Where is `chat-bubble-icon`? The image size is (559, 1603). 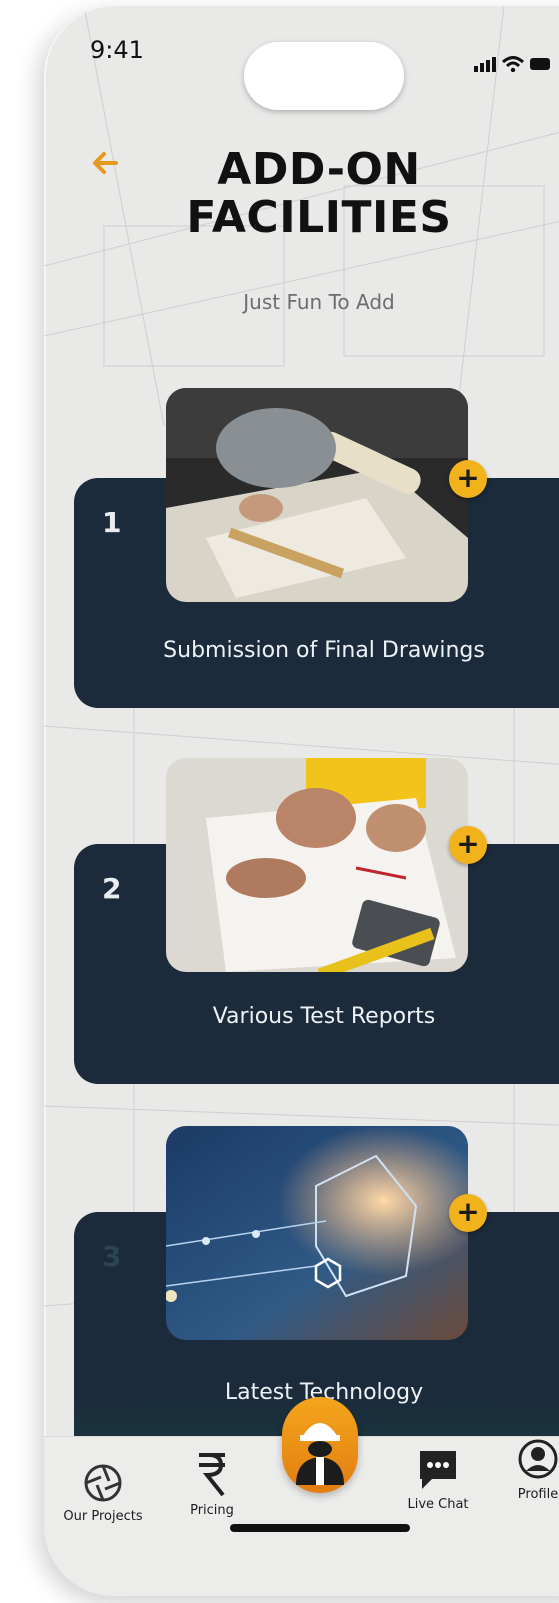
chat-bubble-icon is located at coordinates (438, 1470).